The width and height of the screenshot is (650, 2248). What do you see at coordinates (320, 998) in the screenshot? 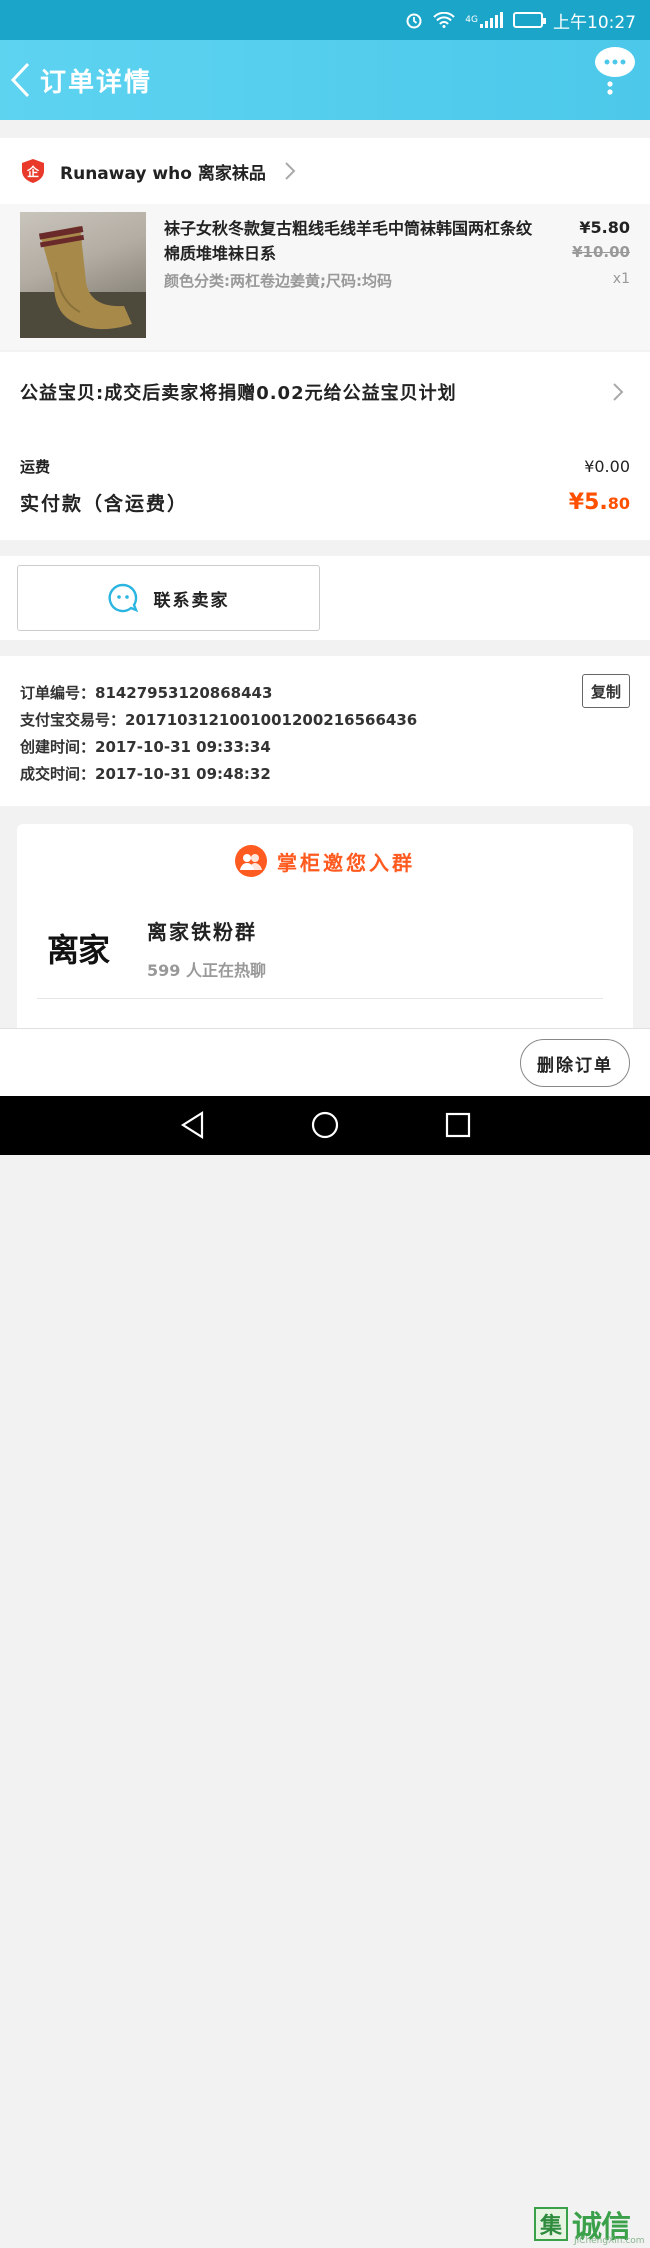
I see `divider` at bounding box center [320, 998].